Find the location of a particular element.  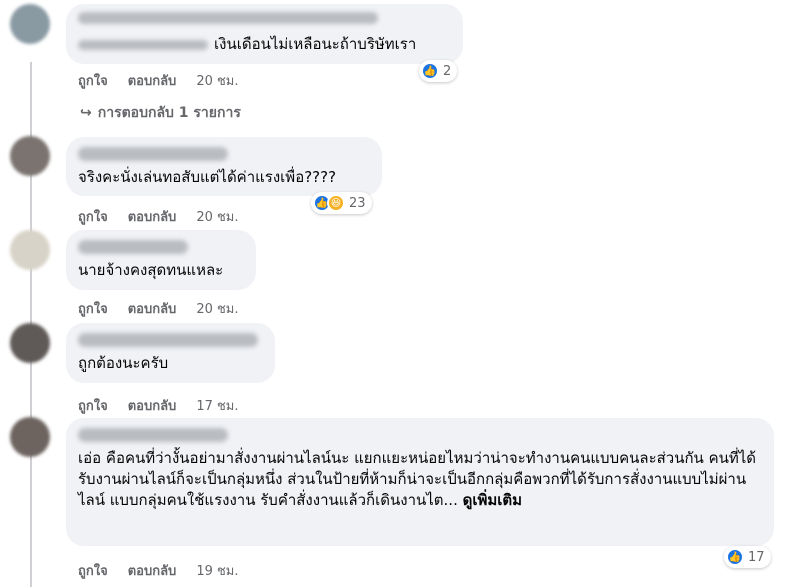

comment-bubble: นายจ้างคงสุดทนแหละ is located at coordinates (161, 260).